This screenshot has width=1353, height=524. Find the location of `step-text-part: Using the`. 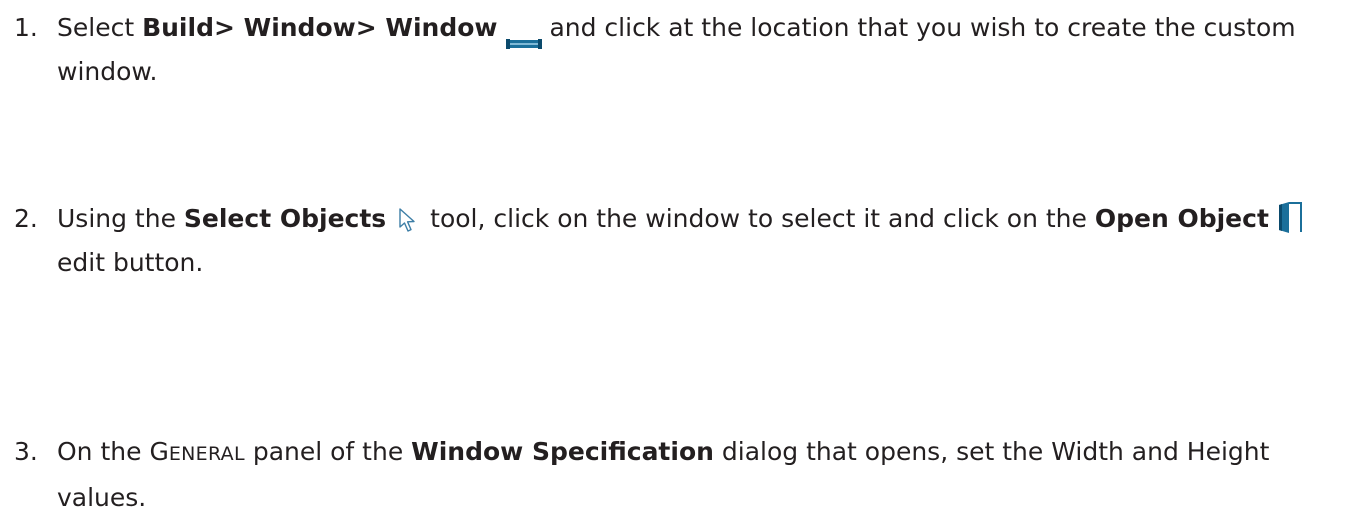

step-text-part: Using the is located at coordinates (120, 218).